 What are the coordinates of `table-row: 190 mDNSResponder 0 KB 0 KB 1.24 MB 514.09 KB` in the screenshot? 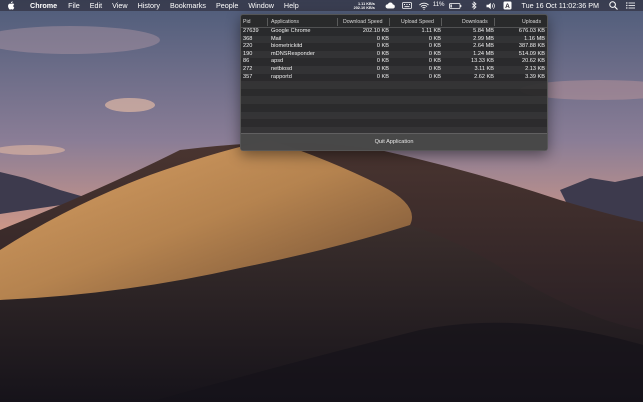 It's located at (394, 54).